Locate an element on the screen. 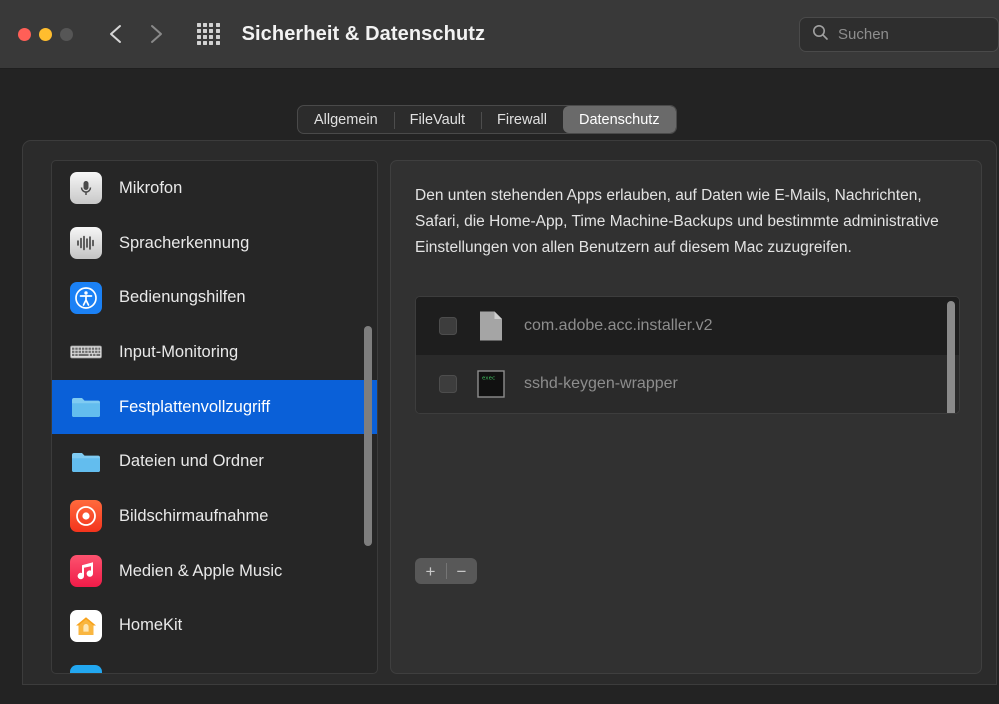  minus-icon: − is located at coordinates (461, 571).